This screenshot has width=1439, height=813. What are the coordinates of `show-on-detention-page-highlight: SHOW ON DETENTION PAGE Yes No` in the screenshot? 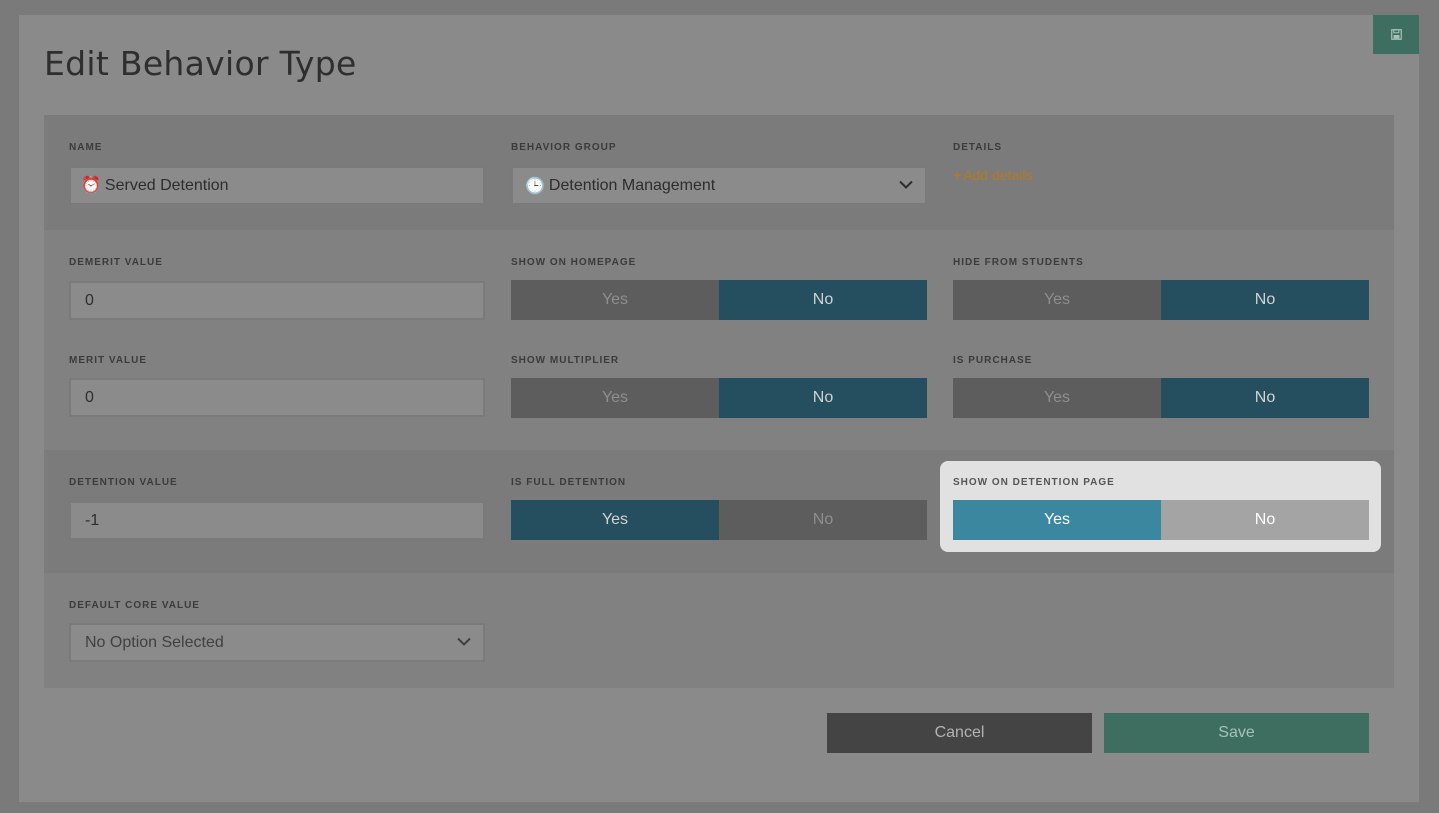 It's located at (1160, 506).